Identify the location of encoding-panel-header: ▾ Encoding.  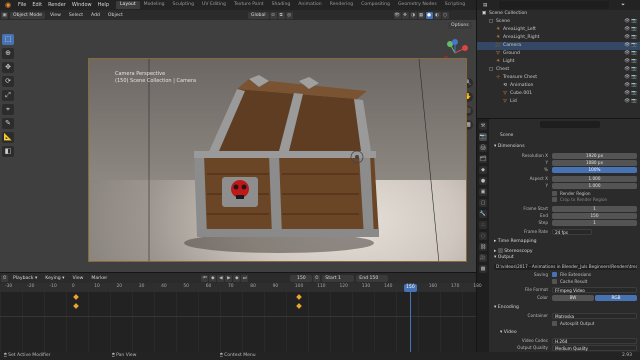
(506, 307).